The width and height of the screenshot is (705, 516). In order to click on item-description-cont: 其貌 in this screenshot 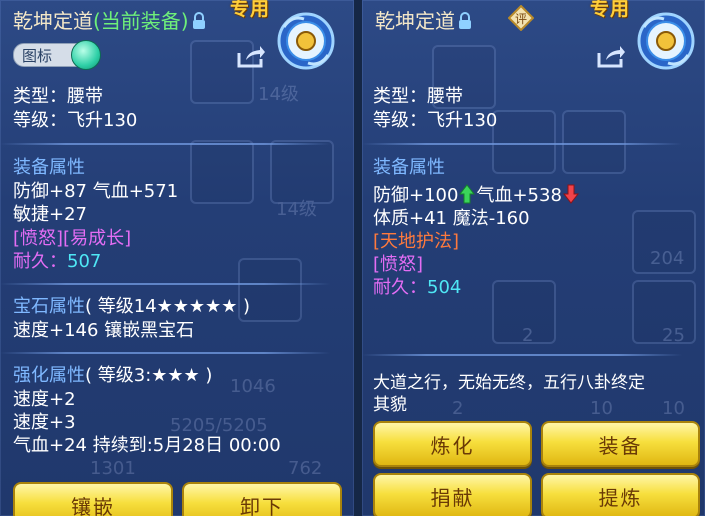, I will do `click(390, 405)`.